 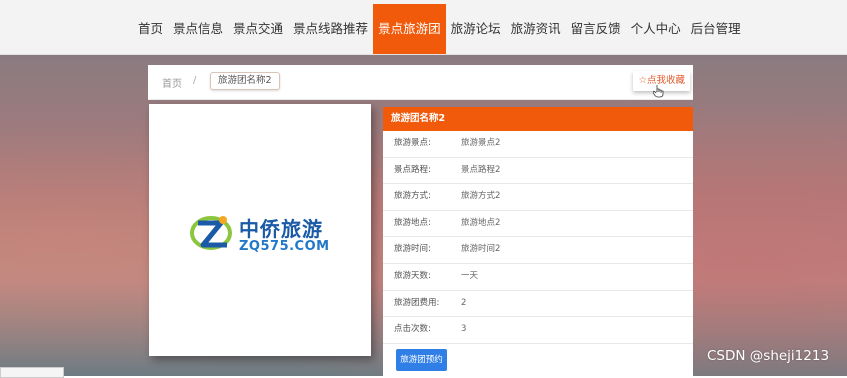 What do you see at coordinates (281, 229) in the screenshot?
I see `logo-text-cn: 中侨旅游` at bounding box center [281, 229].